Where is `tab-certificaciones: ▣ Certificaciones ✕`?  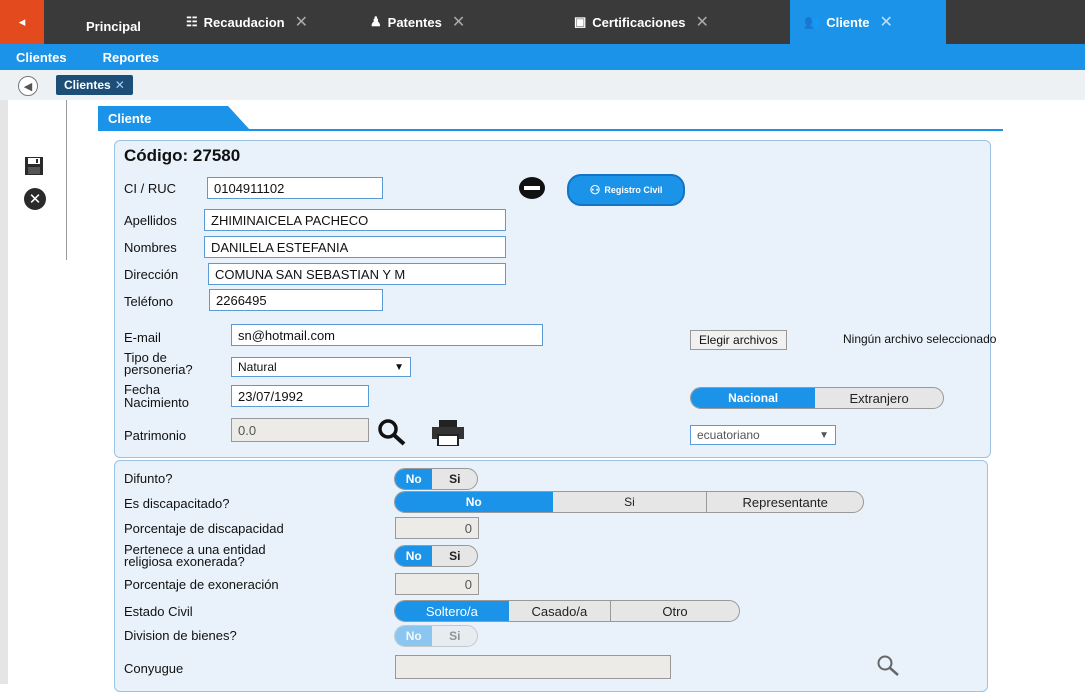
tab-certificaciones: ▣ Certificaciones ✕ is located at coordinates (641, 22).